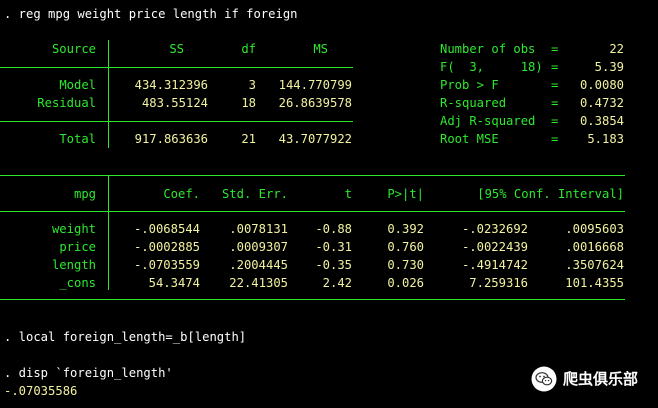  I want to click on coef-ci-low: 7.259316, so click(498, 283).